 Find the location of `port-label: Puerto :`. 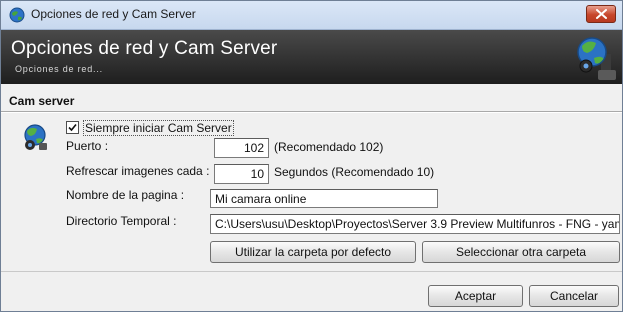

port-label: Puerto : is located at coordinates (87, 146).